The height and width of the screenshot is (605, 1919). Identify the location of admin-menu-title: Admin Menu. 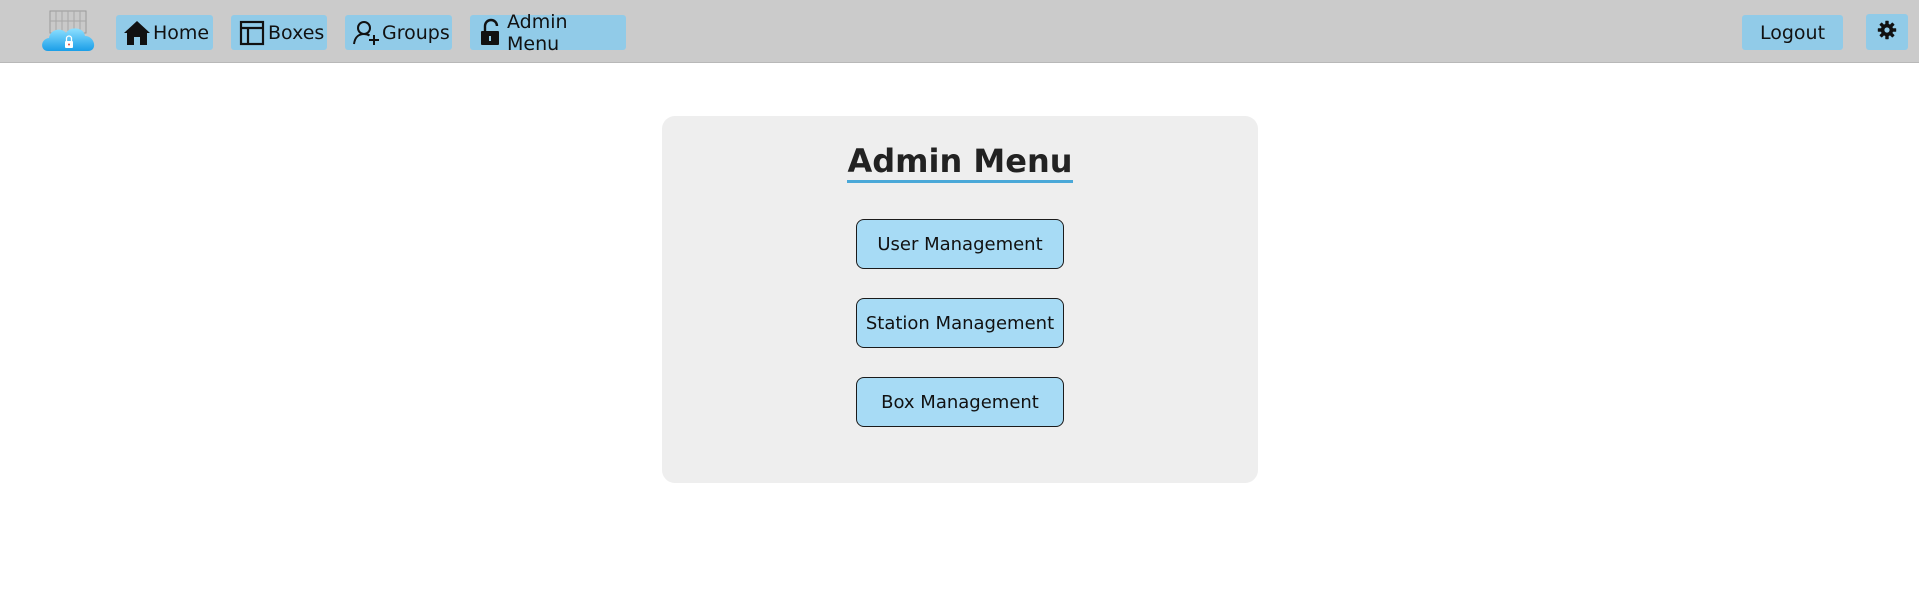
(960, 162).